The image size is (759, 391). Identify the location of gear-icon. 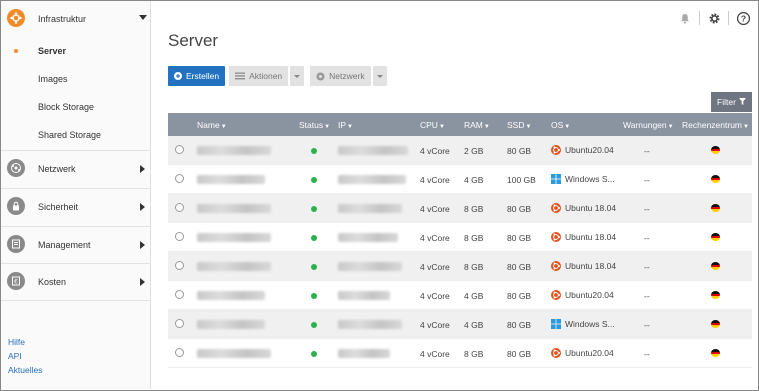
(714, 18).